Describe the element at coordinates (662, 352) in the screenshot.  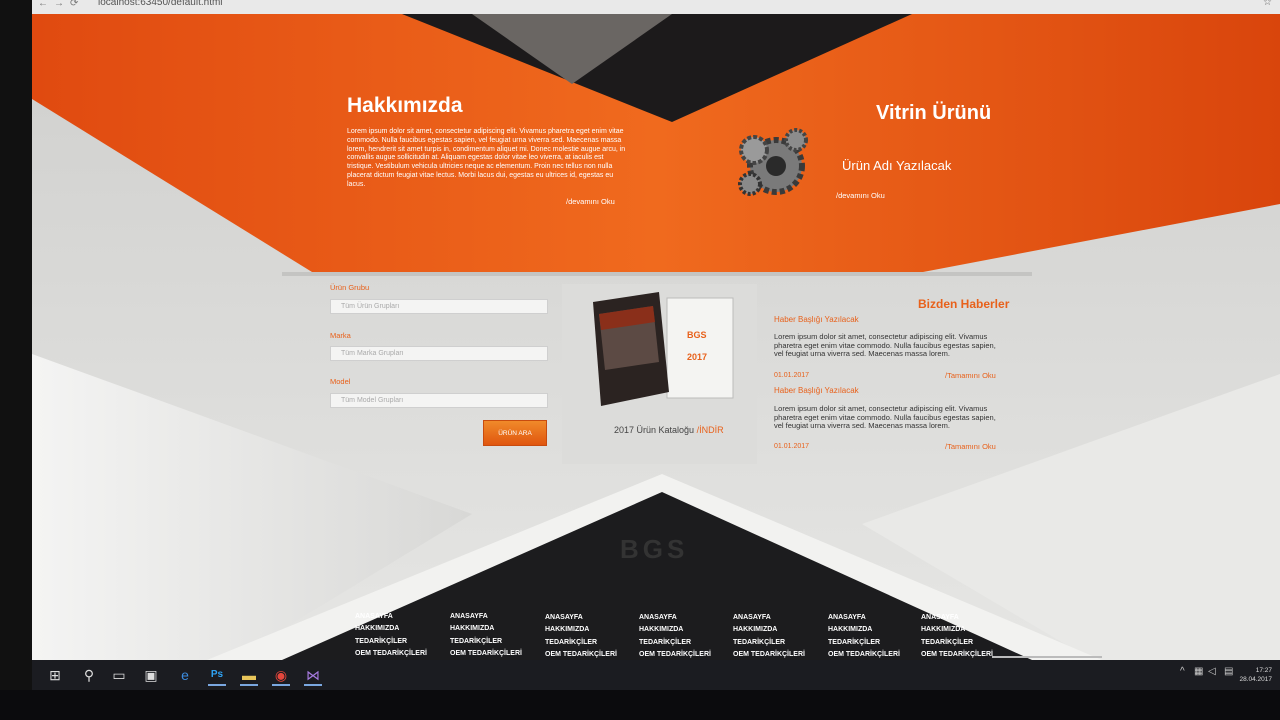
I see `catalog-image: BGS 2017` at that location.